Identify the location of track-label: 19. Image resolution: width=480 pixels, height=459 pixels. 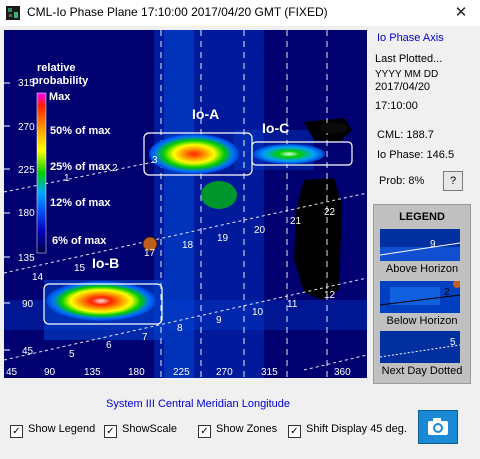
(223, 238).